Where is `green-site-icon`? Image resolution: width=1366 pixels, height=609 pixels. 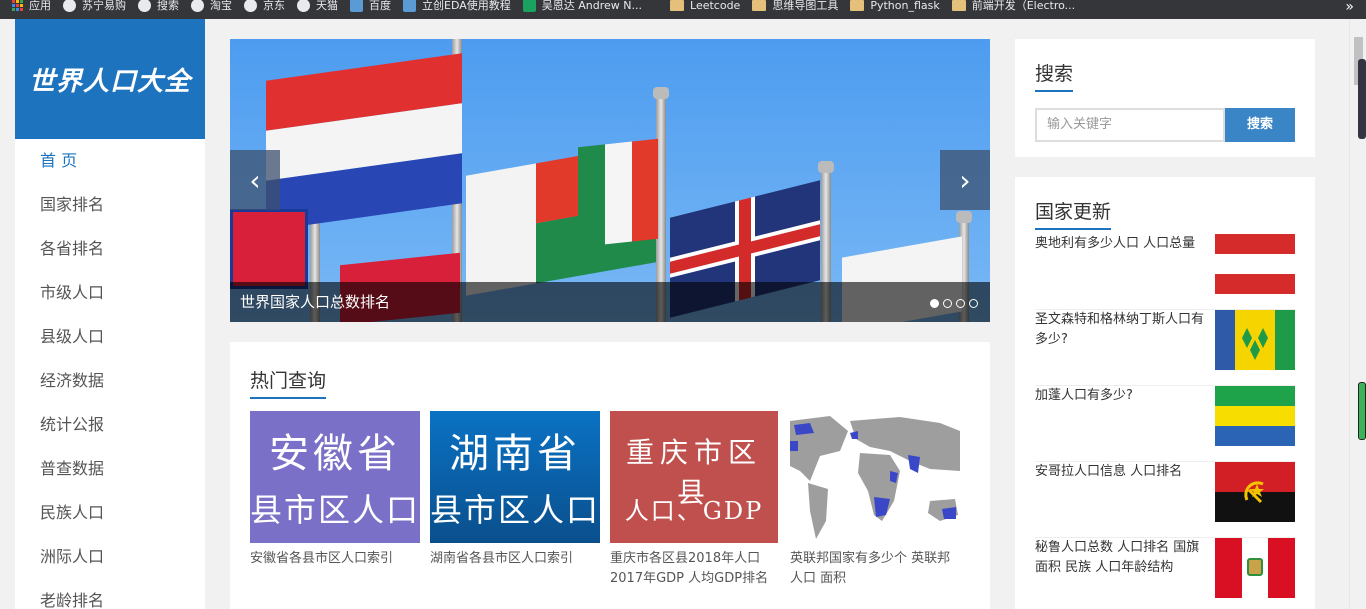 green-site-icon is located at coordinates (529, 6).